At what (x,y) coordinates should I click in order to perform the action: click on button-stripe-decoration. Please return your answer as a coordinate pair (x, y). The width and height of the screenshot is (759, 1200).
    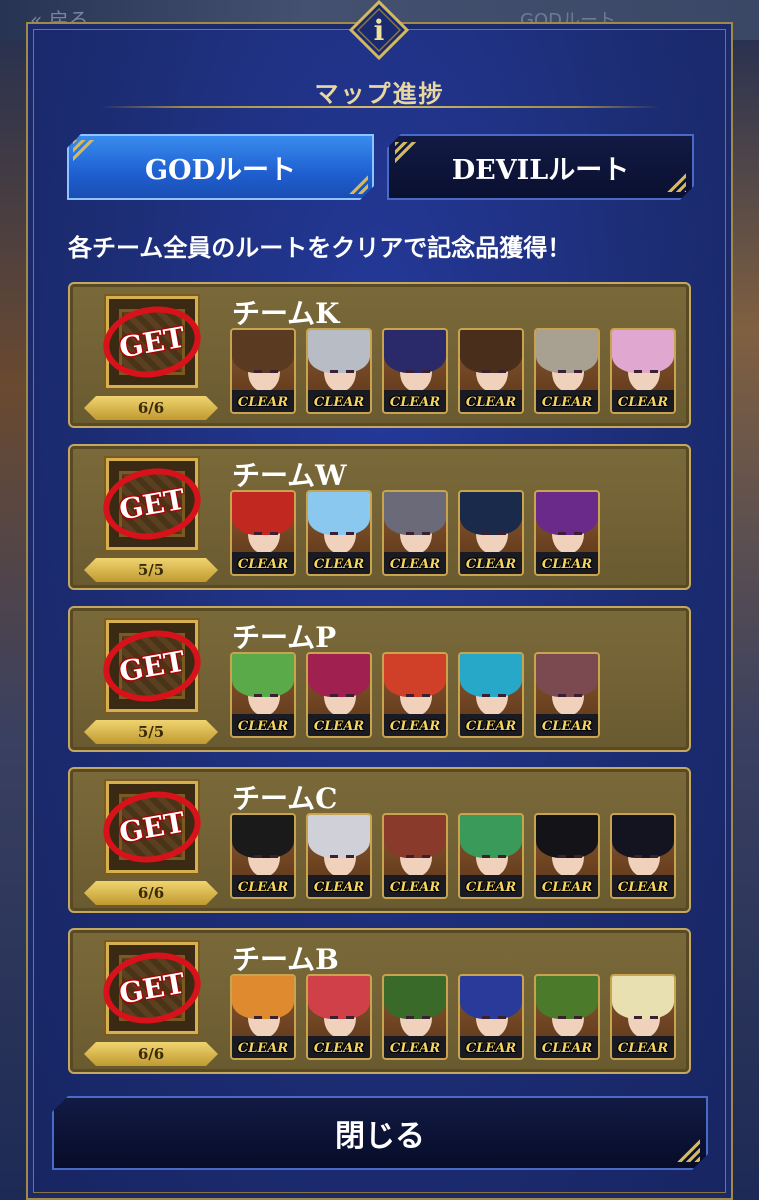
    Looking at the image, I should click on (688, 1150).